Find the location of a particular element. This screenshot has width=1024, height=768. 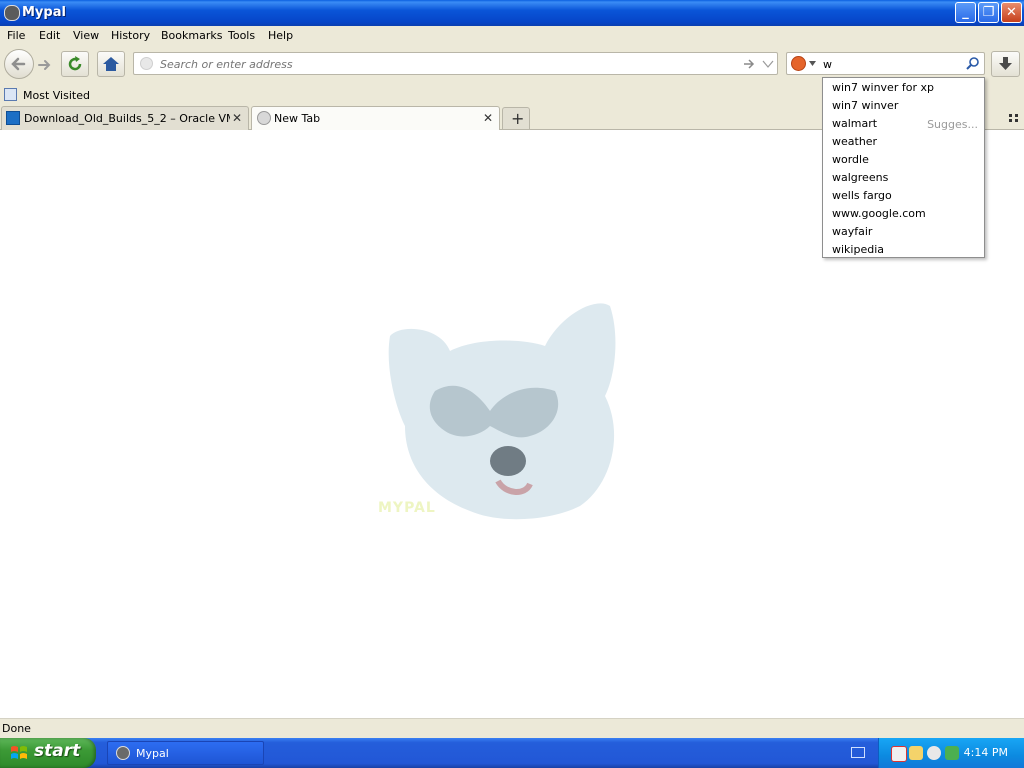

go-arrow-icon is located at coordinates (749, 64).